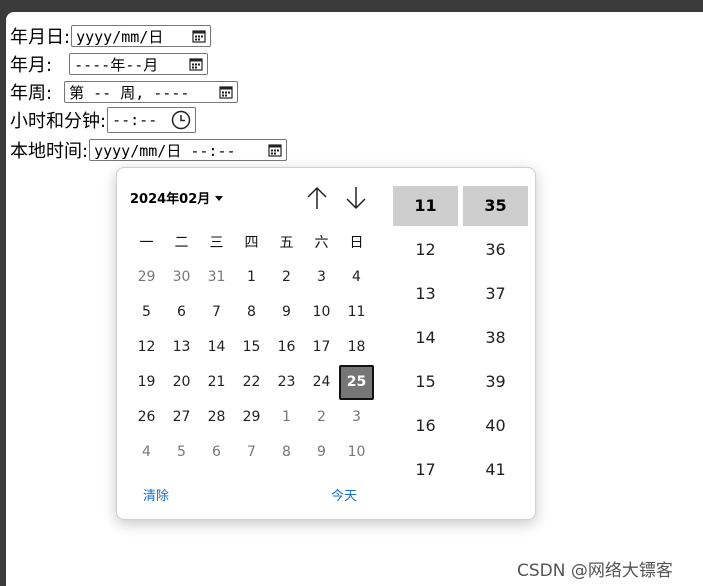 This screenshot has height=586, width=703. I want to click on day-cell: 20, so click(181, 382).